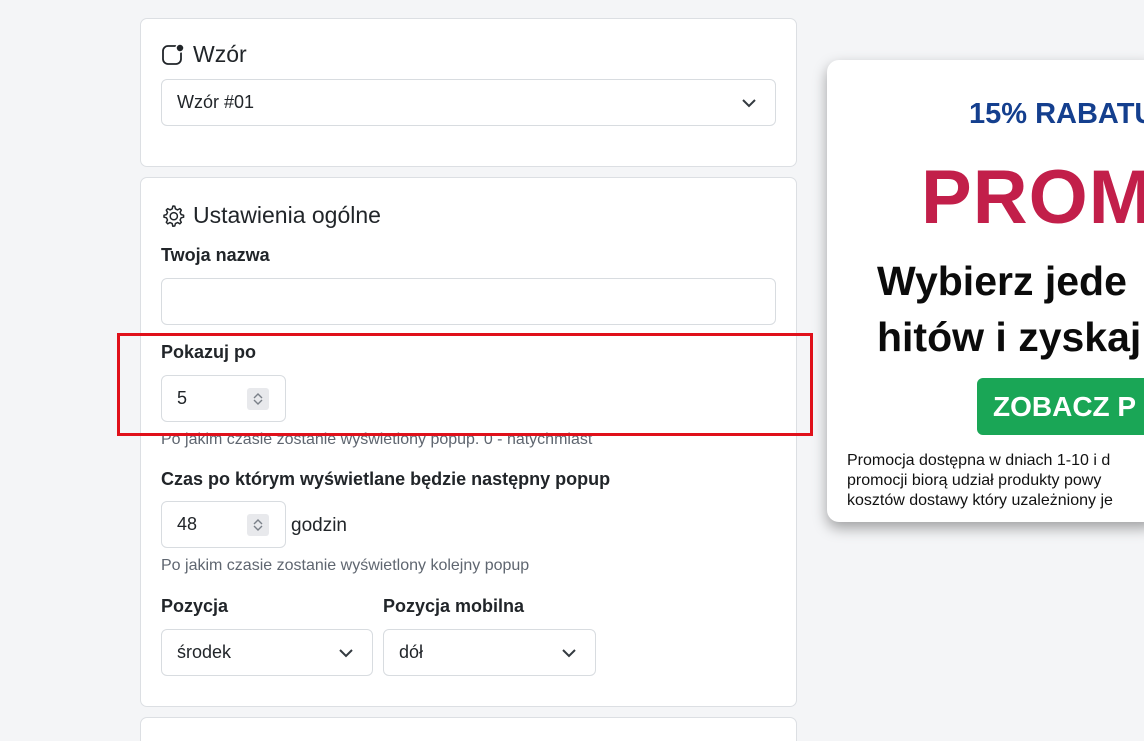 The width and height of the screenshot is (1144, 741). I want to click on number-spinner, so click(258, 525).